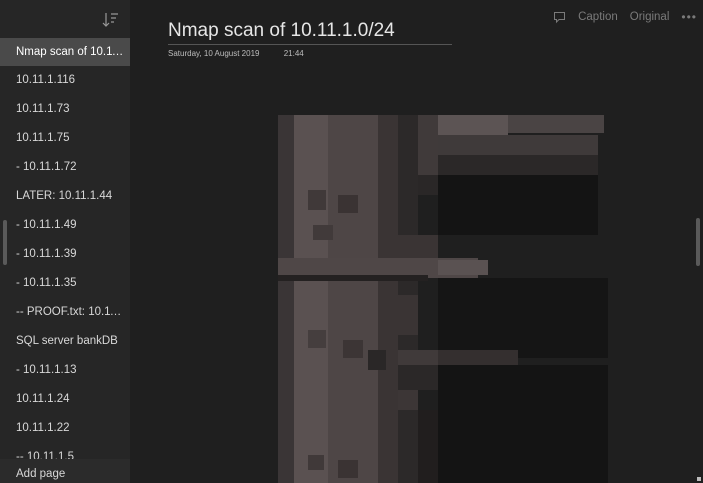 The width and height of the screenshot is (703, 483). Describe the element at coordinates (689, 17) in the screenshot. I see `more-options-icon: •••` at that location.